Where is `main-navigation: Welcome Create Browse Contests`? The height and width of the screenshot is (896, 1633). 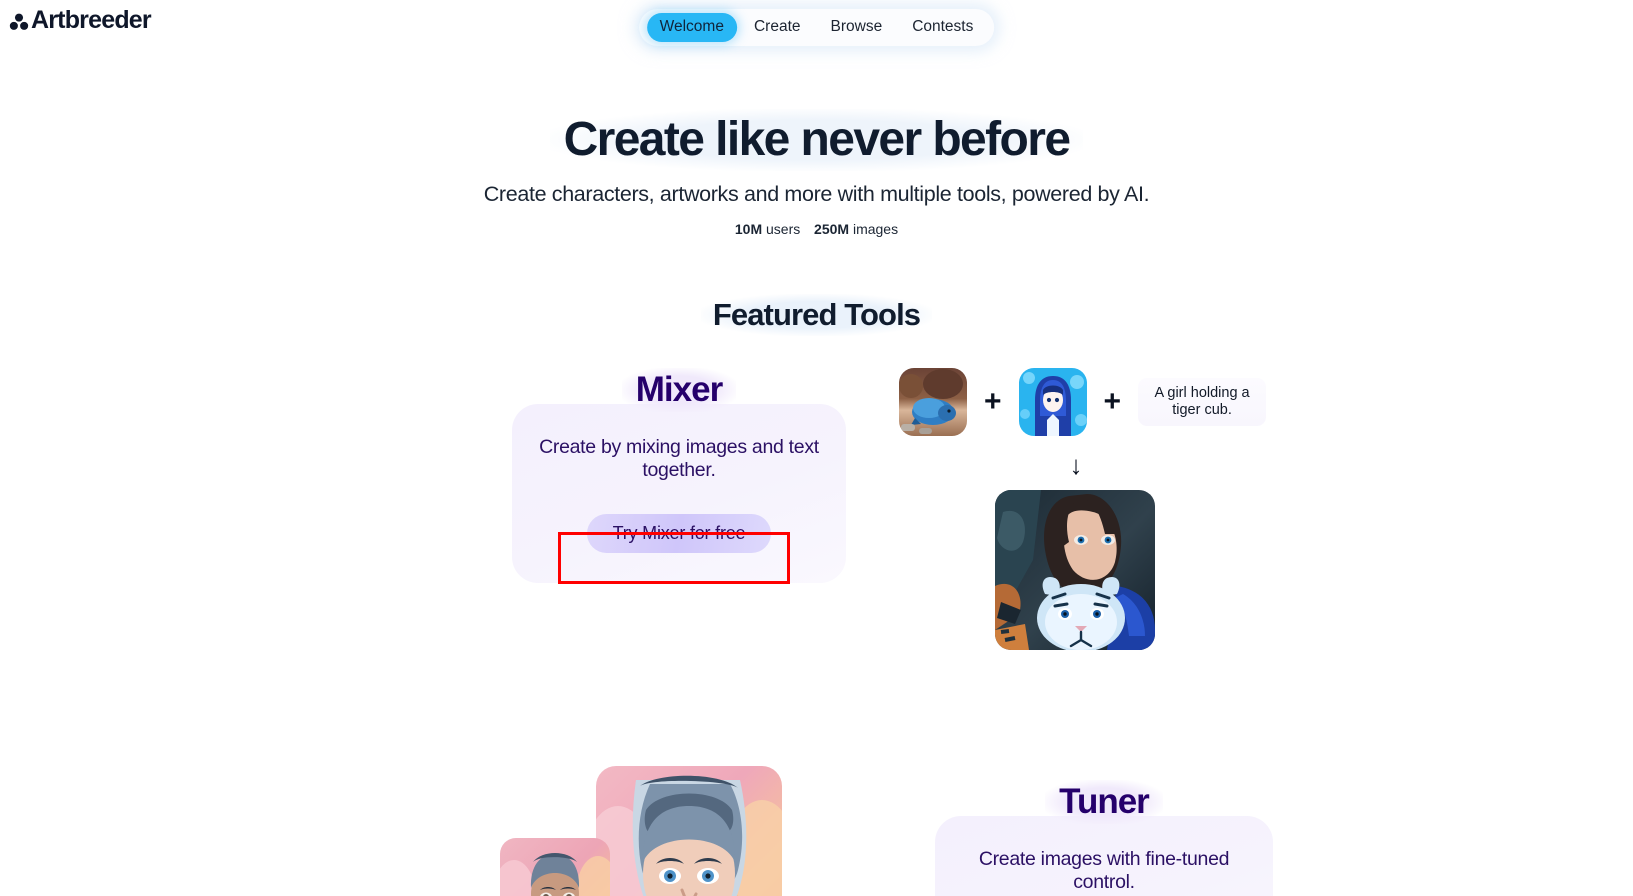 main-navigation: Welcome Create Browse Contests is located at coordinates (816, 27).